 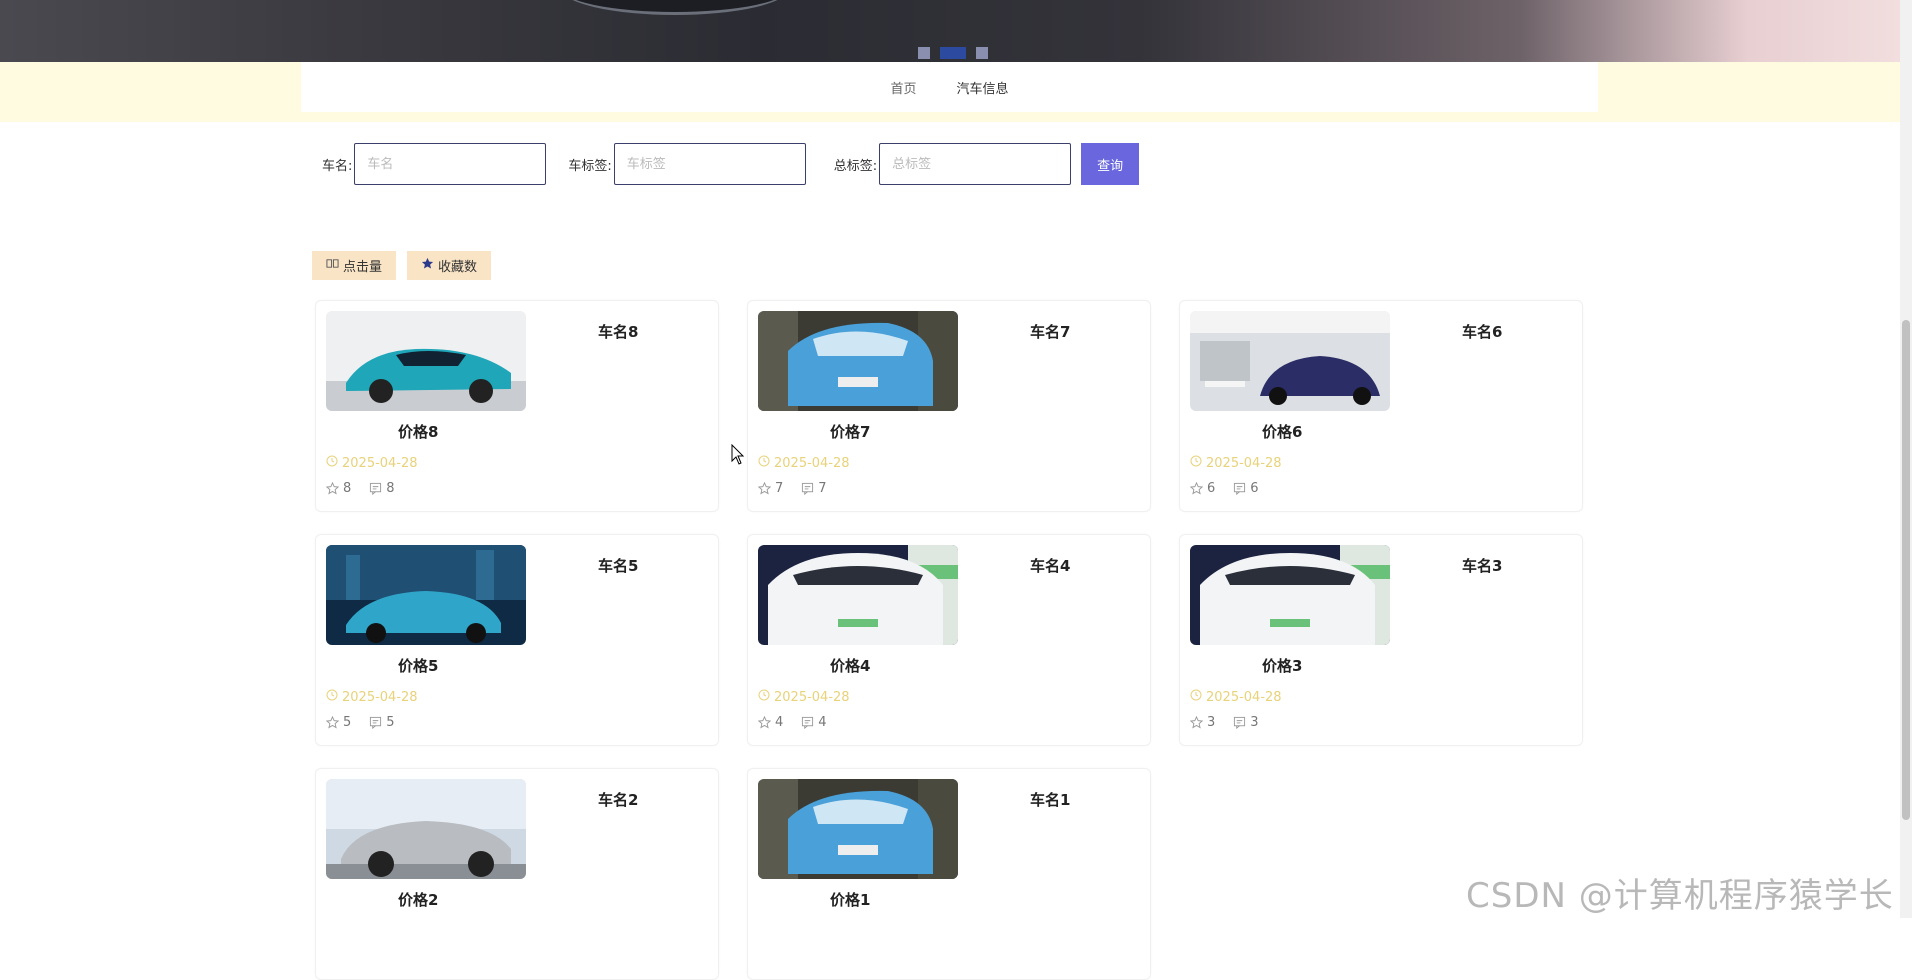 I want to click on car-name: 车名3, so click(x=1482, y=565).